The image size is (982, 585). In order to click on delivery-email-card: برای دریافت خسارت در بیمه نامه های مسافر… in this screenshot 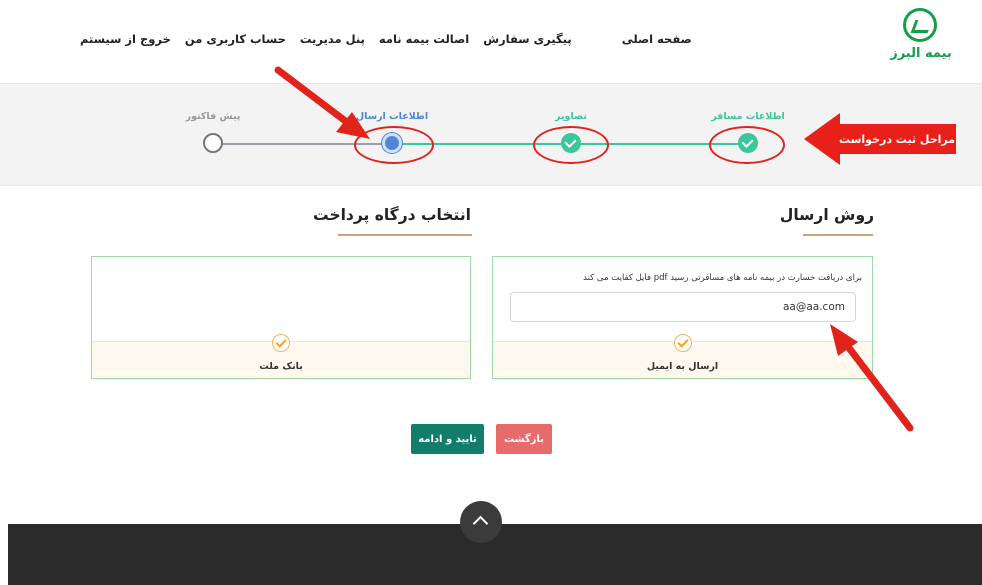, I will do `click(682, 317)`.